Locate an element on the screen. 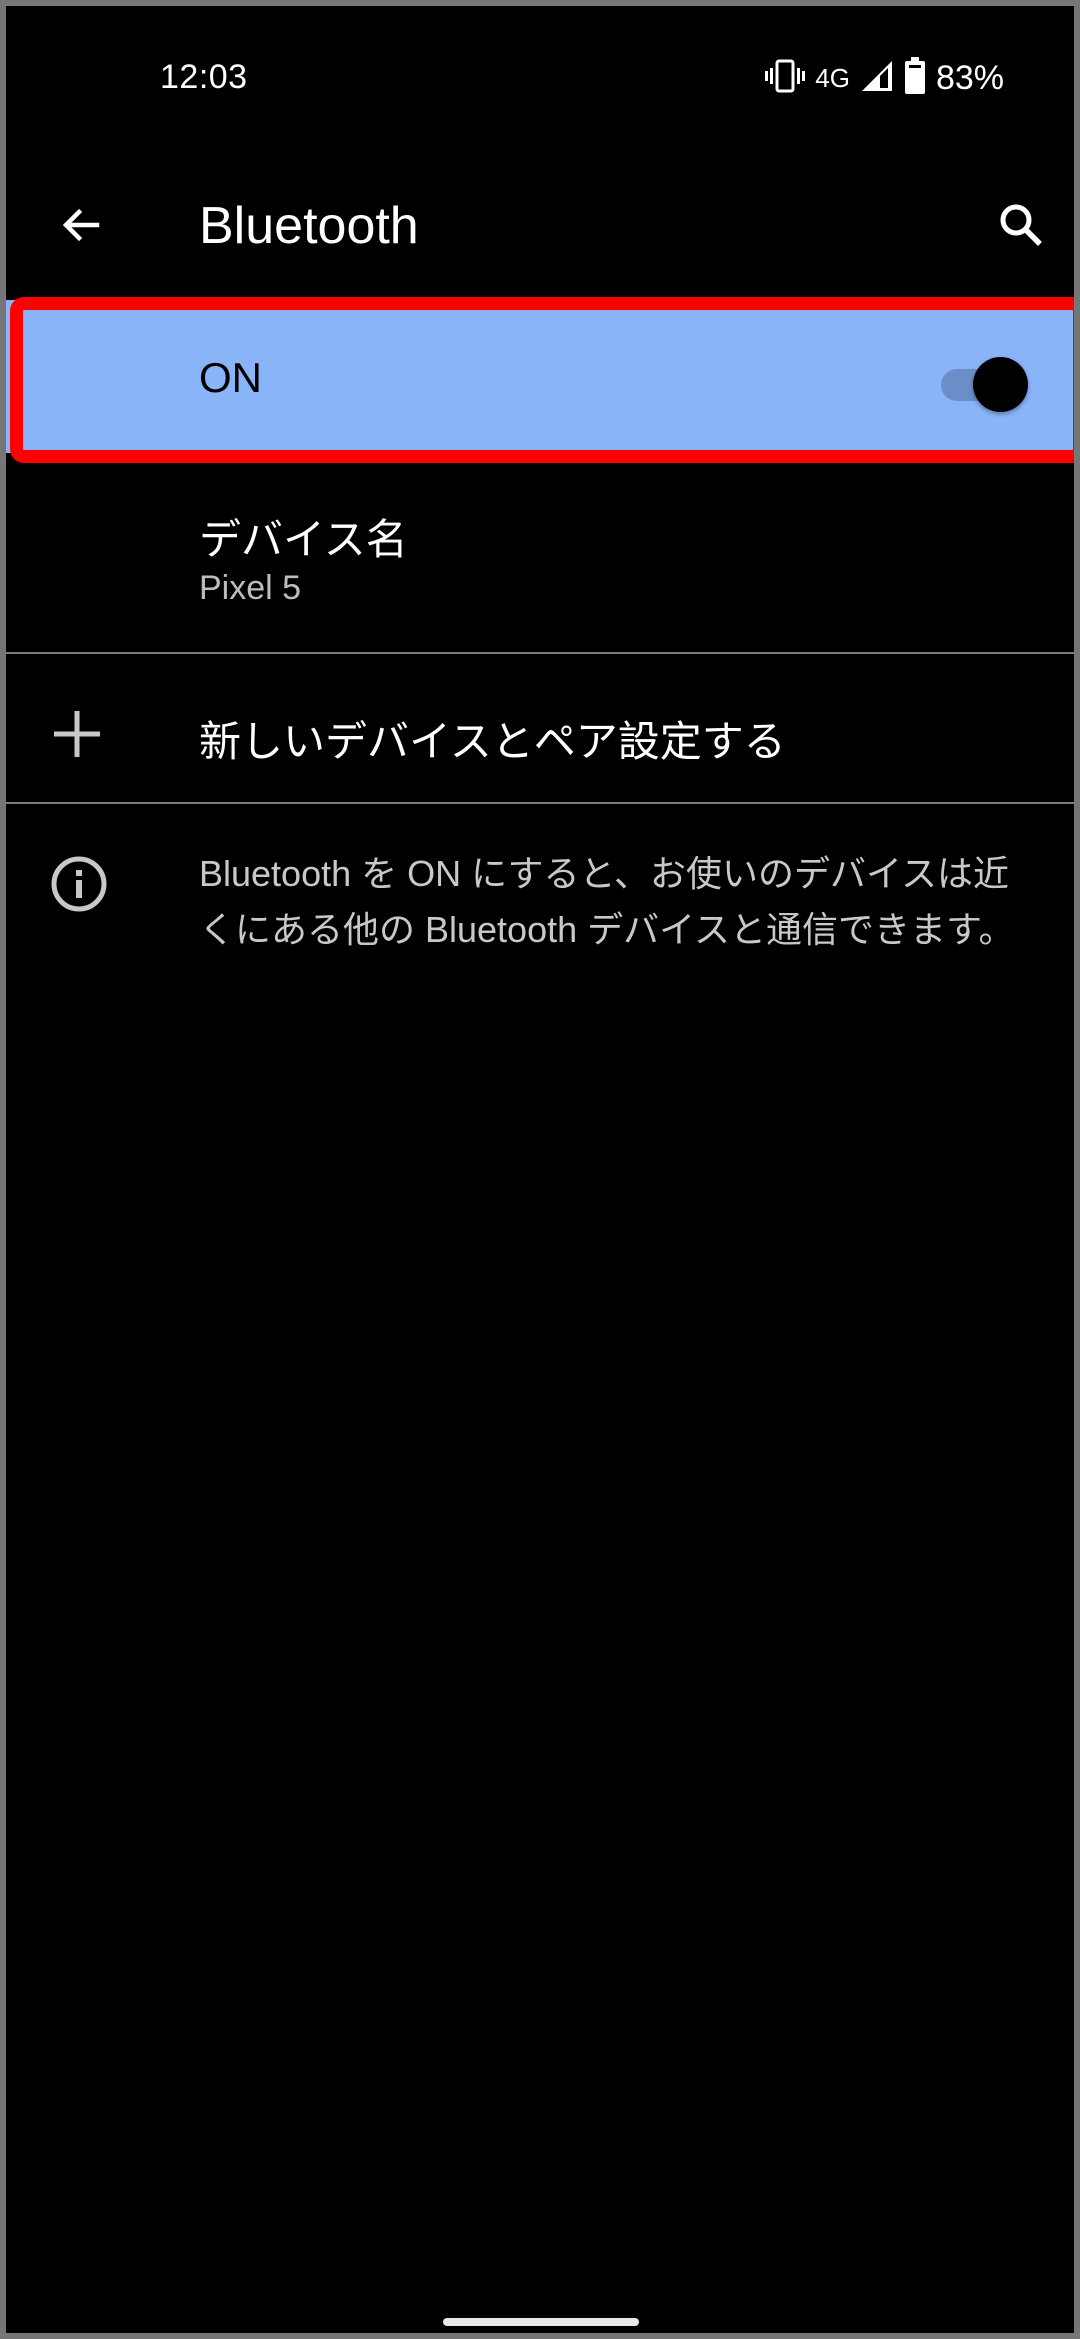 The height and width of the screenshot is (2339, 1080). master-switch-label: ON is located at coordinates (230, 377).